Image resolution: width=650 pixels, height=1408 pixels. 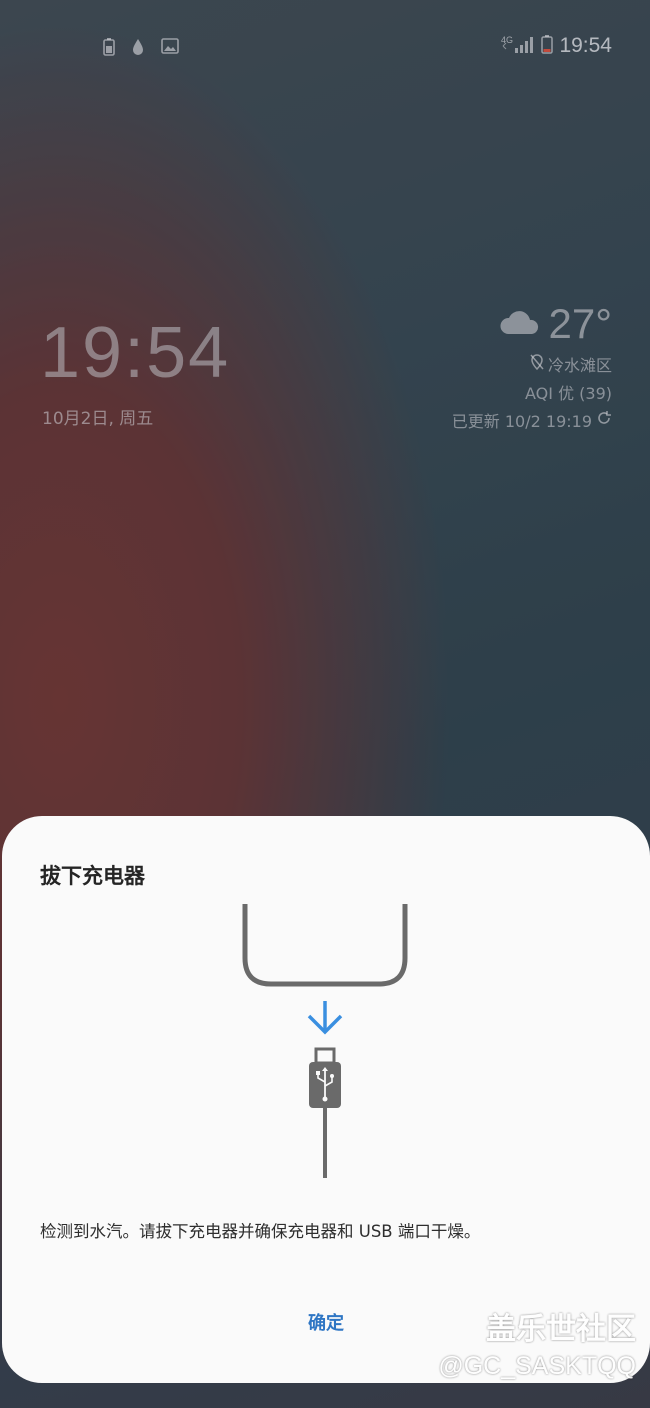 What do you see at coordinates (537, 364) in the screenshot?
I see `location-off-icon` at bounding box center [537, 364].